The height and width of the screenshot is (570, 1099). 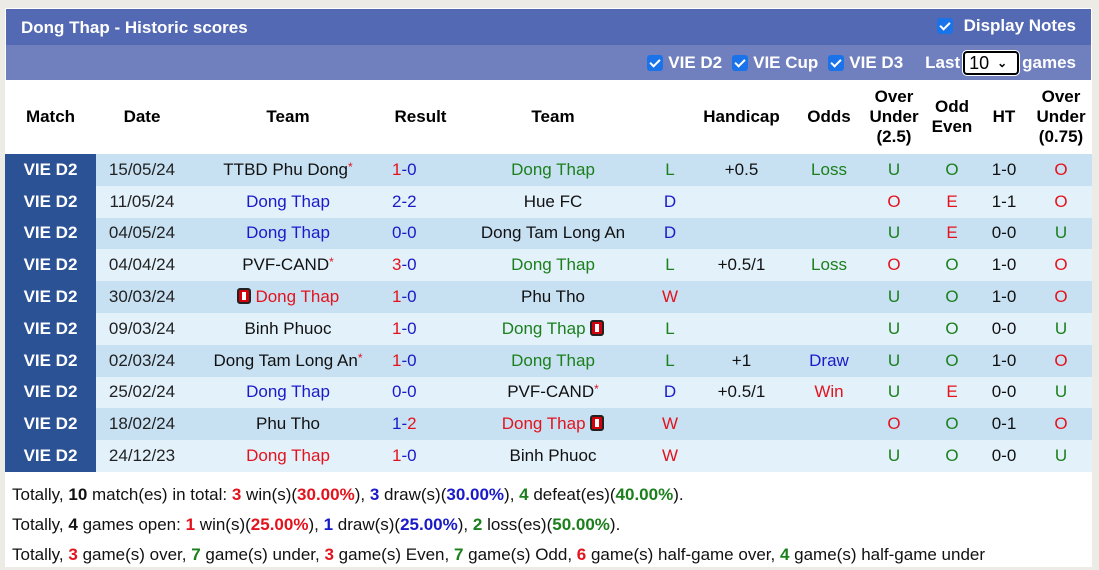 What do you see at coordinates (134, 554) in the screenshot?
I see `summary-text: game(s) over,` at bounding box center [134, 554].